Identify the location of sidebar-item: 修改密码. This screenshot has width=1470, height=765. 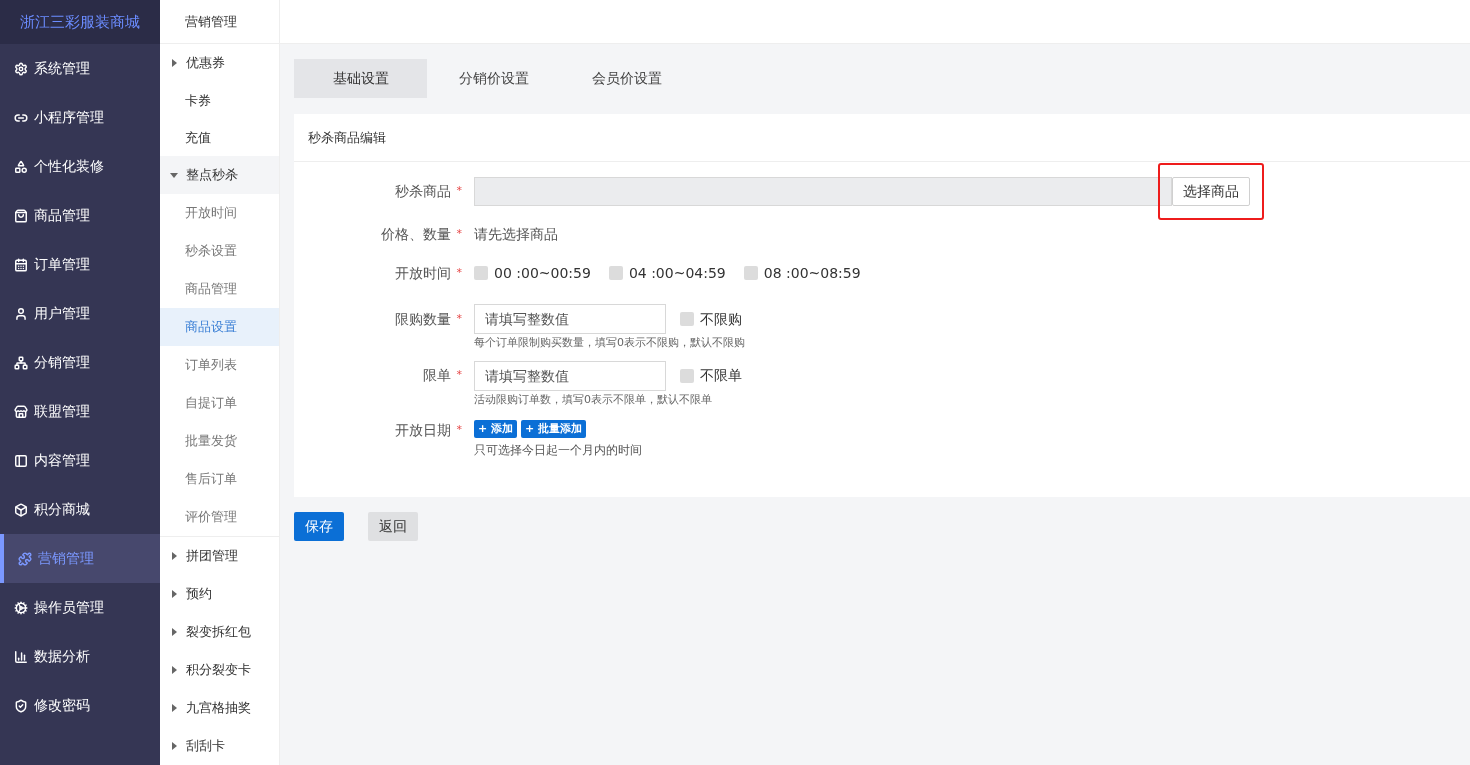
(80, 705).